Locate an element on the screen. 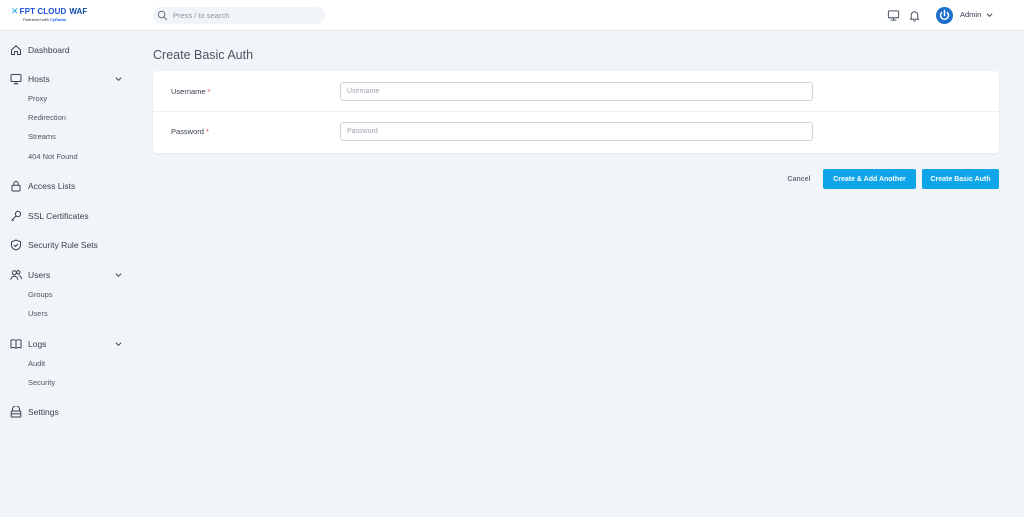  brand-tagline: Partnered with CyRadar is located at coordinates (45, 19).